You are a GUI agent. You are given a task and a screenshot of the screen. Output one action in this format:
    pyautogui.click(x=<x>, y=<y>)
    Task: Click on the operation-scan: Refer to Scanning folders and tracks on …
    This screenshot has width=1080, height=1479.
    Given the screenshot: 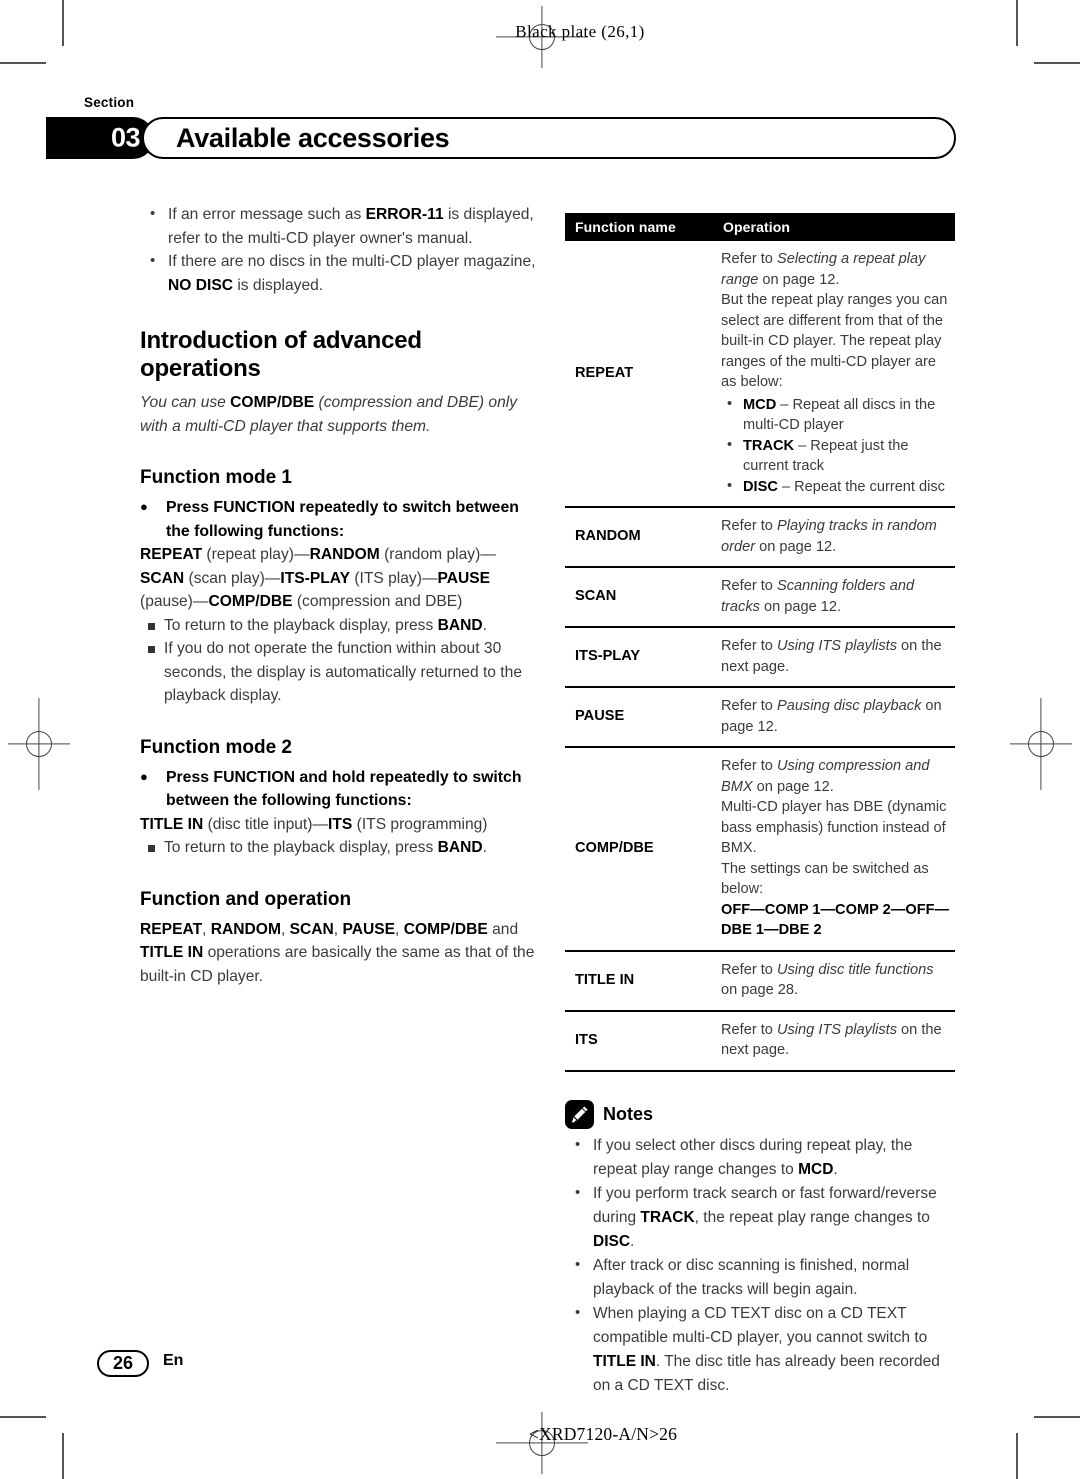 What is the action you would take?
    pyautogui.click(x=834, y=597)
    